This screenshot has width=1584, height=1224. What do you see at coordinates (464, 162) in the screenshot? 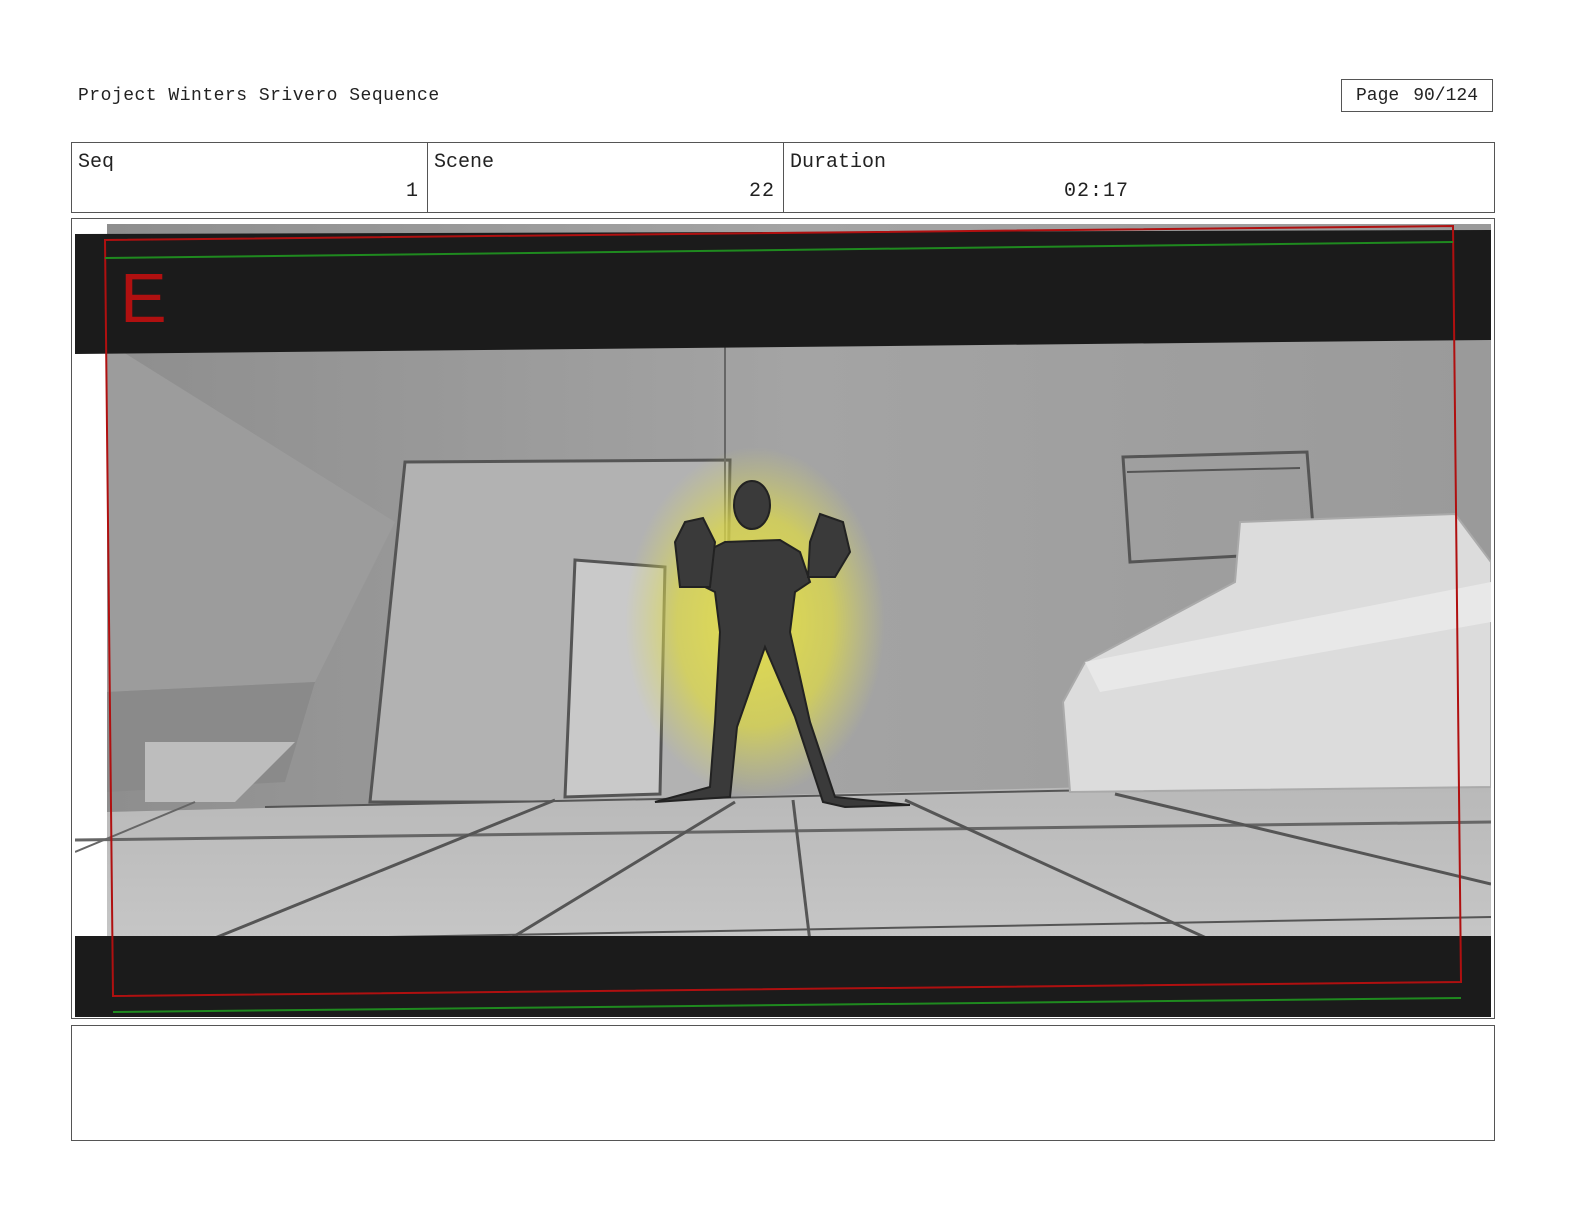
I see `scene-label: Scene` at bounding box center [464, 162].